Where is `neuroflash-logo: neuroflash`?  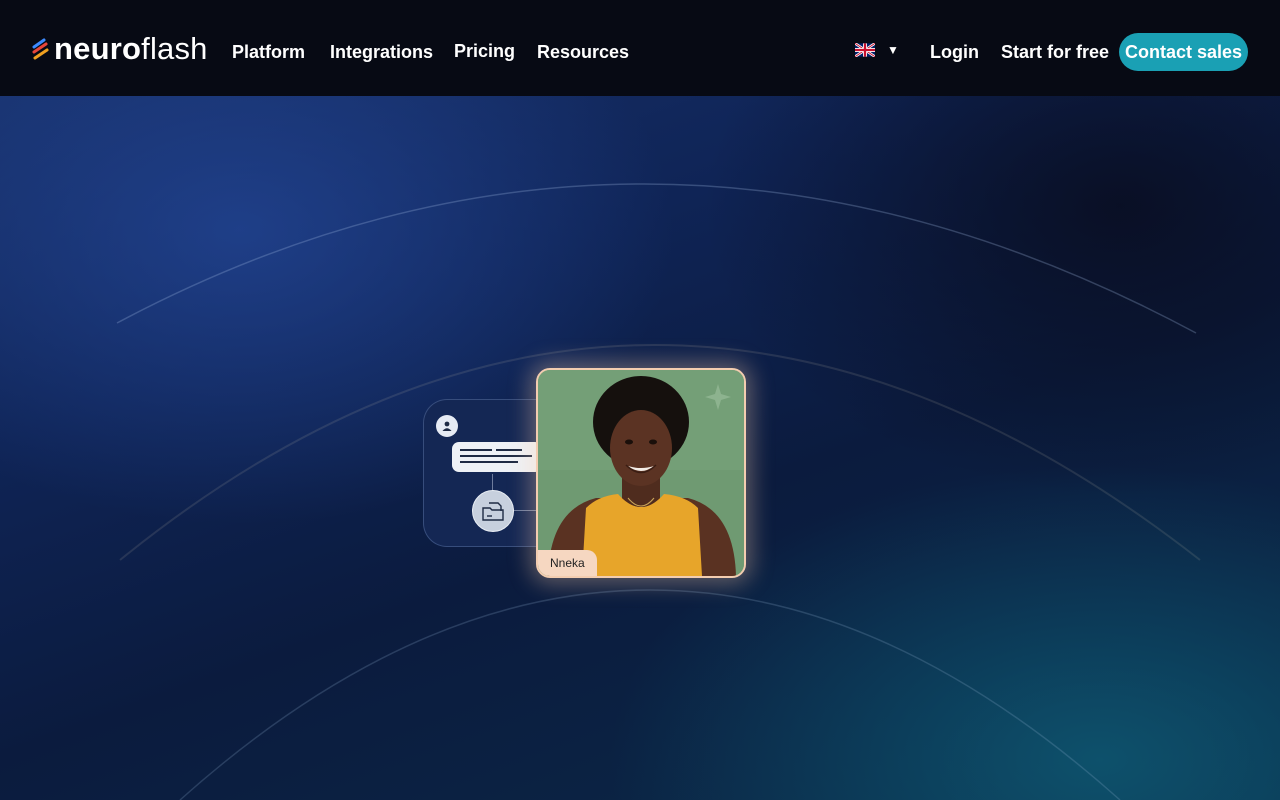
neuroflash-logo: neuroflash is located at coordinates (120, 49).